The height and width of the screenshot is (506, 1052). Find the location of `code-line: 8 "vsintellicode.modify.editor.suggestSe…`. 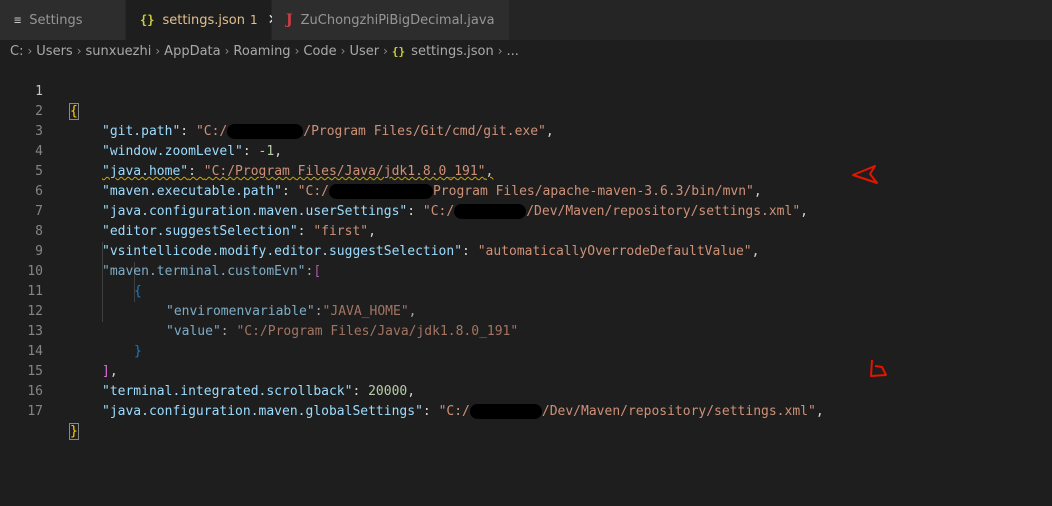

code-line: 8 "vsintellicode.modify.editor.suggestSe… is located at coordinates (526, 230).